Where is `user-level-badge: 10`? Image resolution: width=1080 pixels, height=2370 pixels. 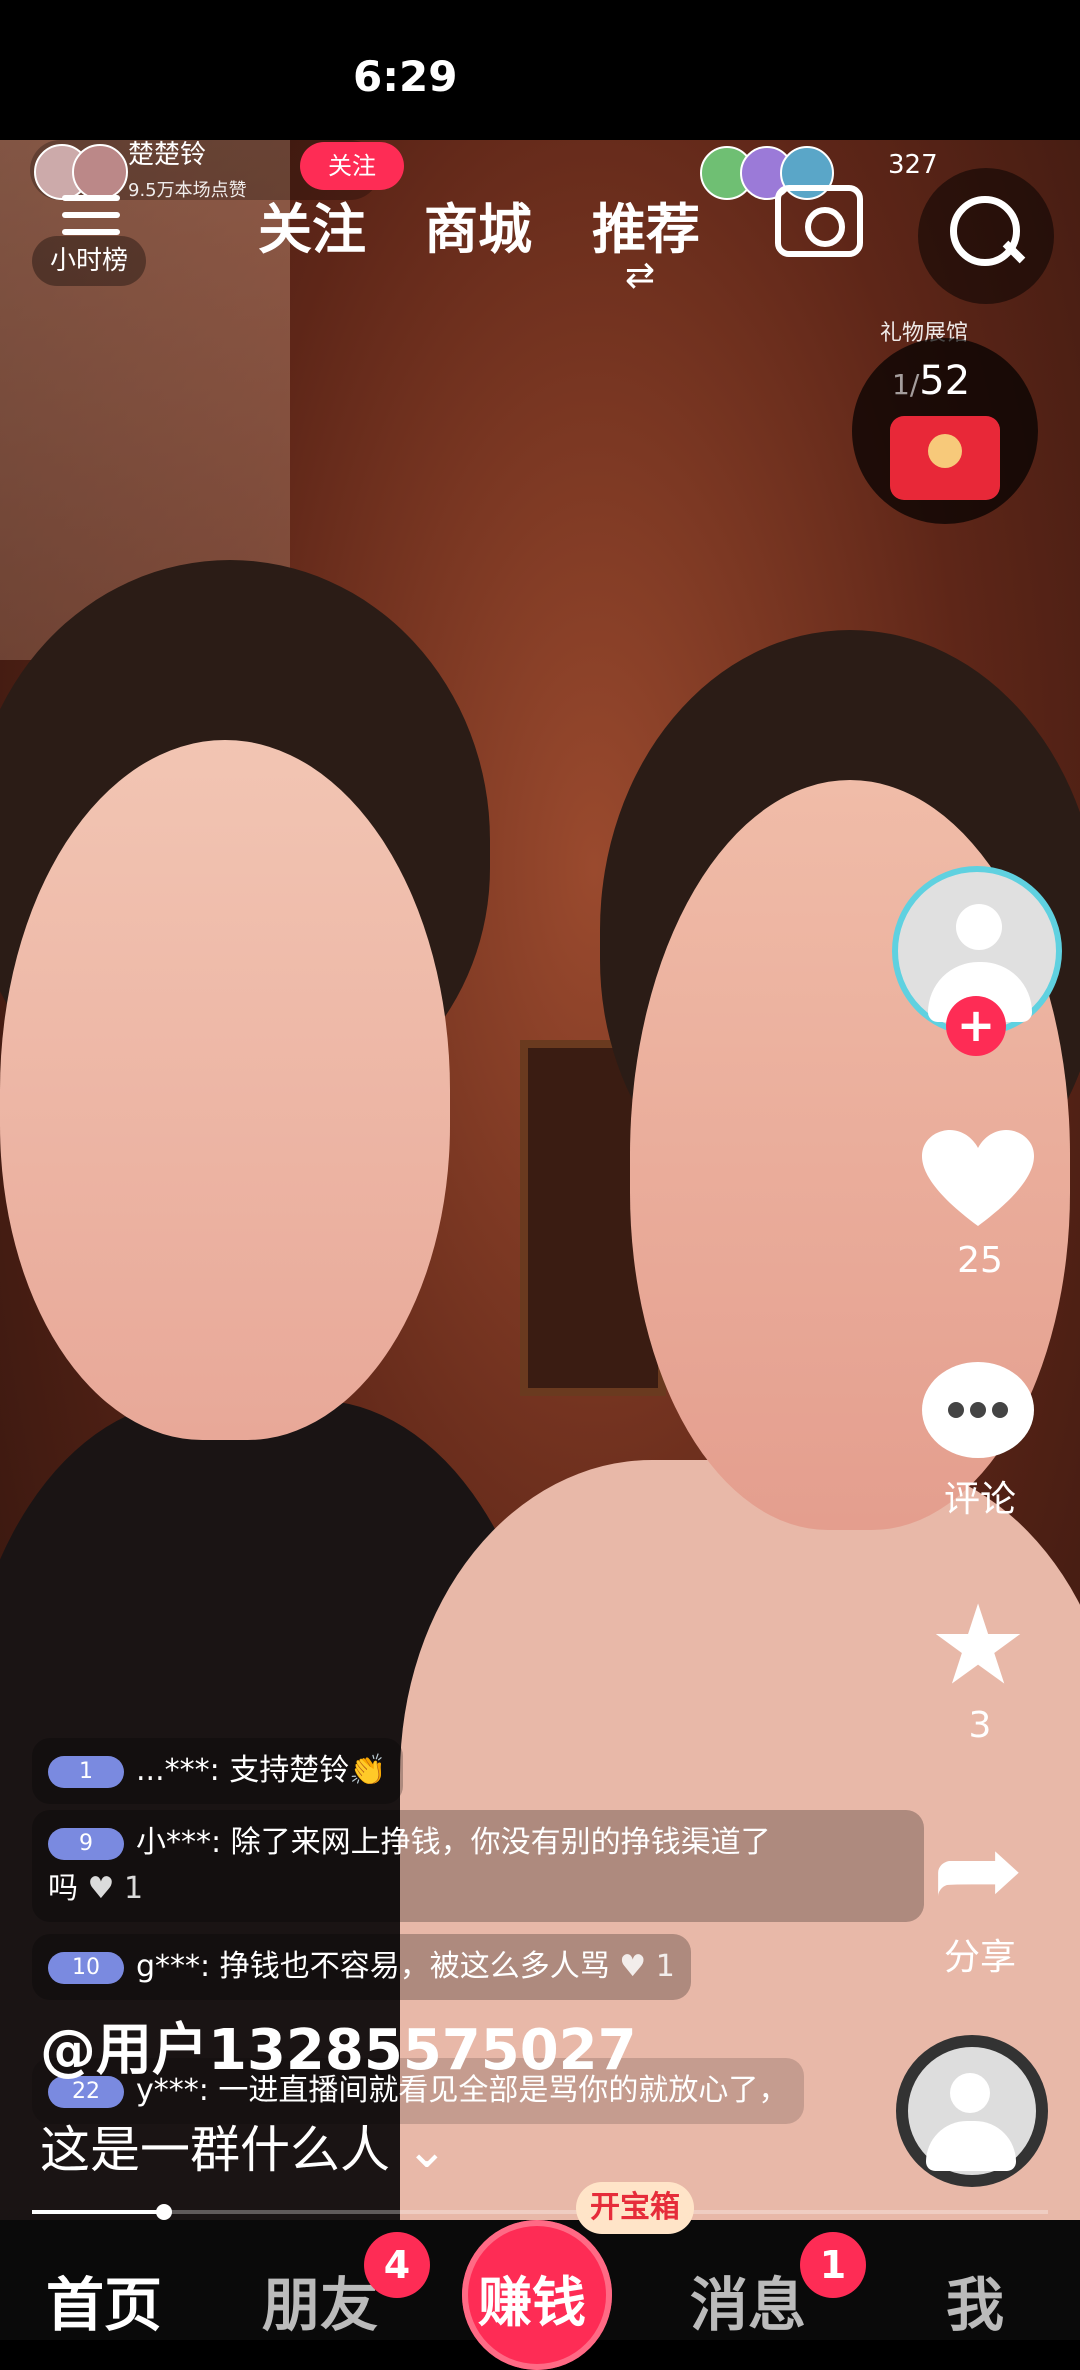 user-level-badge: 10 is located at coordinates (86, 1967).